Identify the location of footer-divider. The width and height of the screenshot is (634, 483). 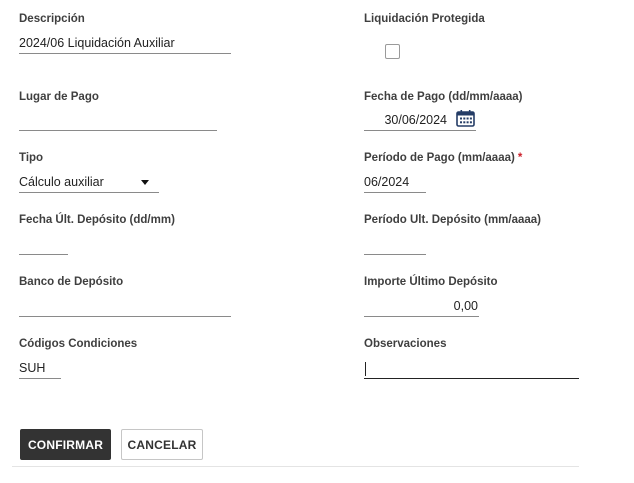
(295, 466).